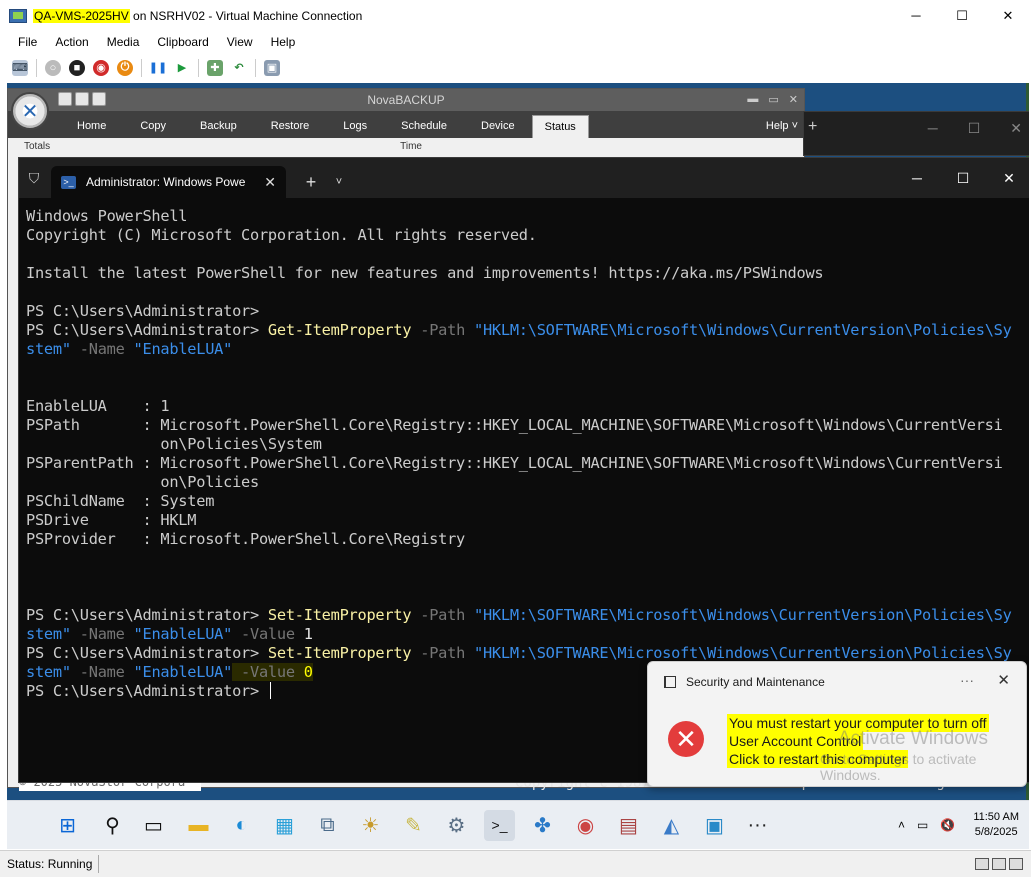 The height and width of the screenshot is (877, 1031). Describe the element at coordinates (218, 129) in the screenshot. I see `nova-tab-backup: Backup` at that location.